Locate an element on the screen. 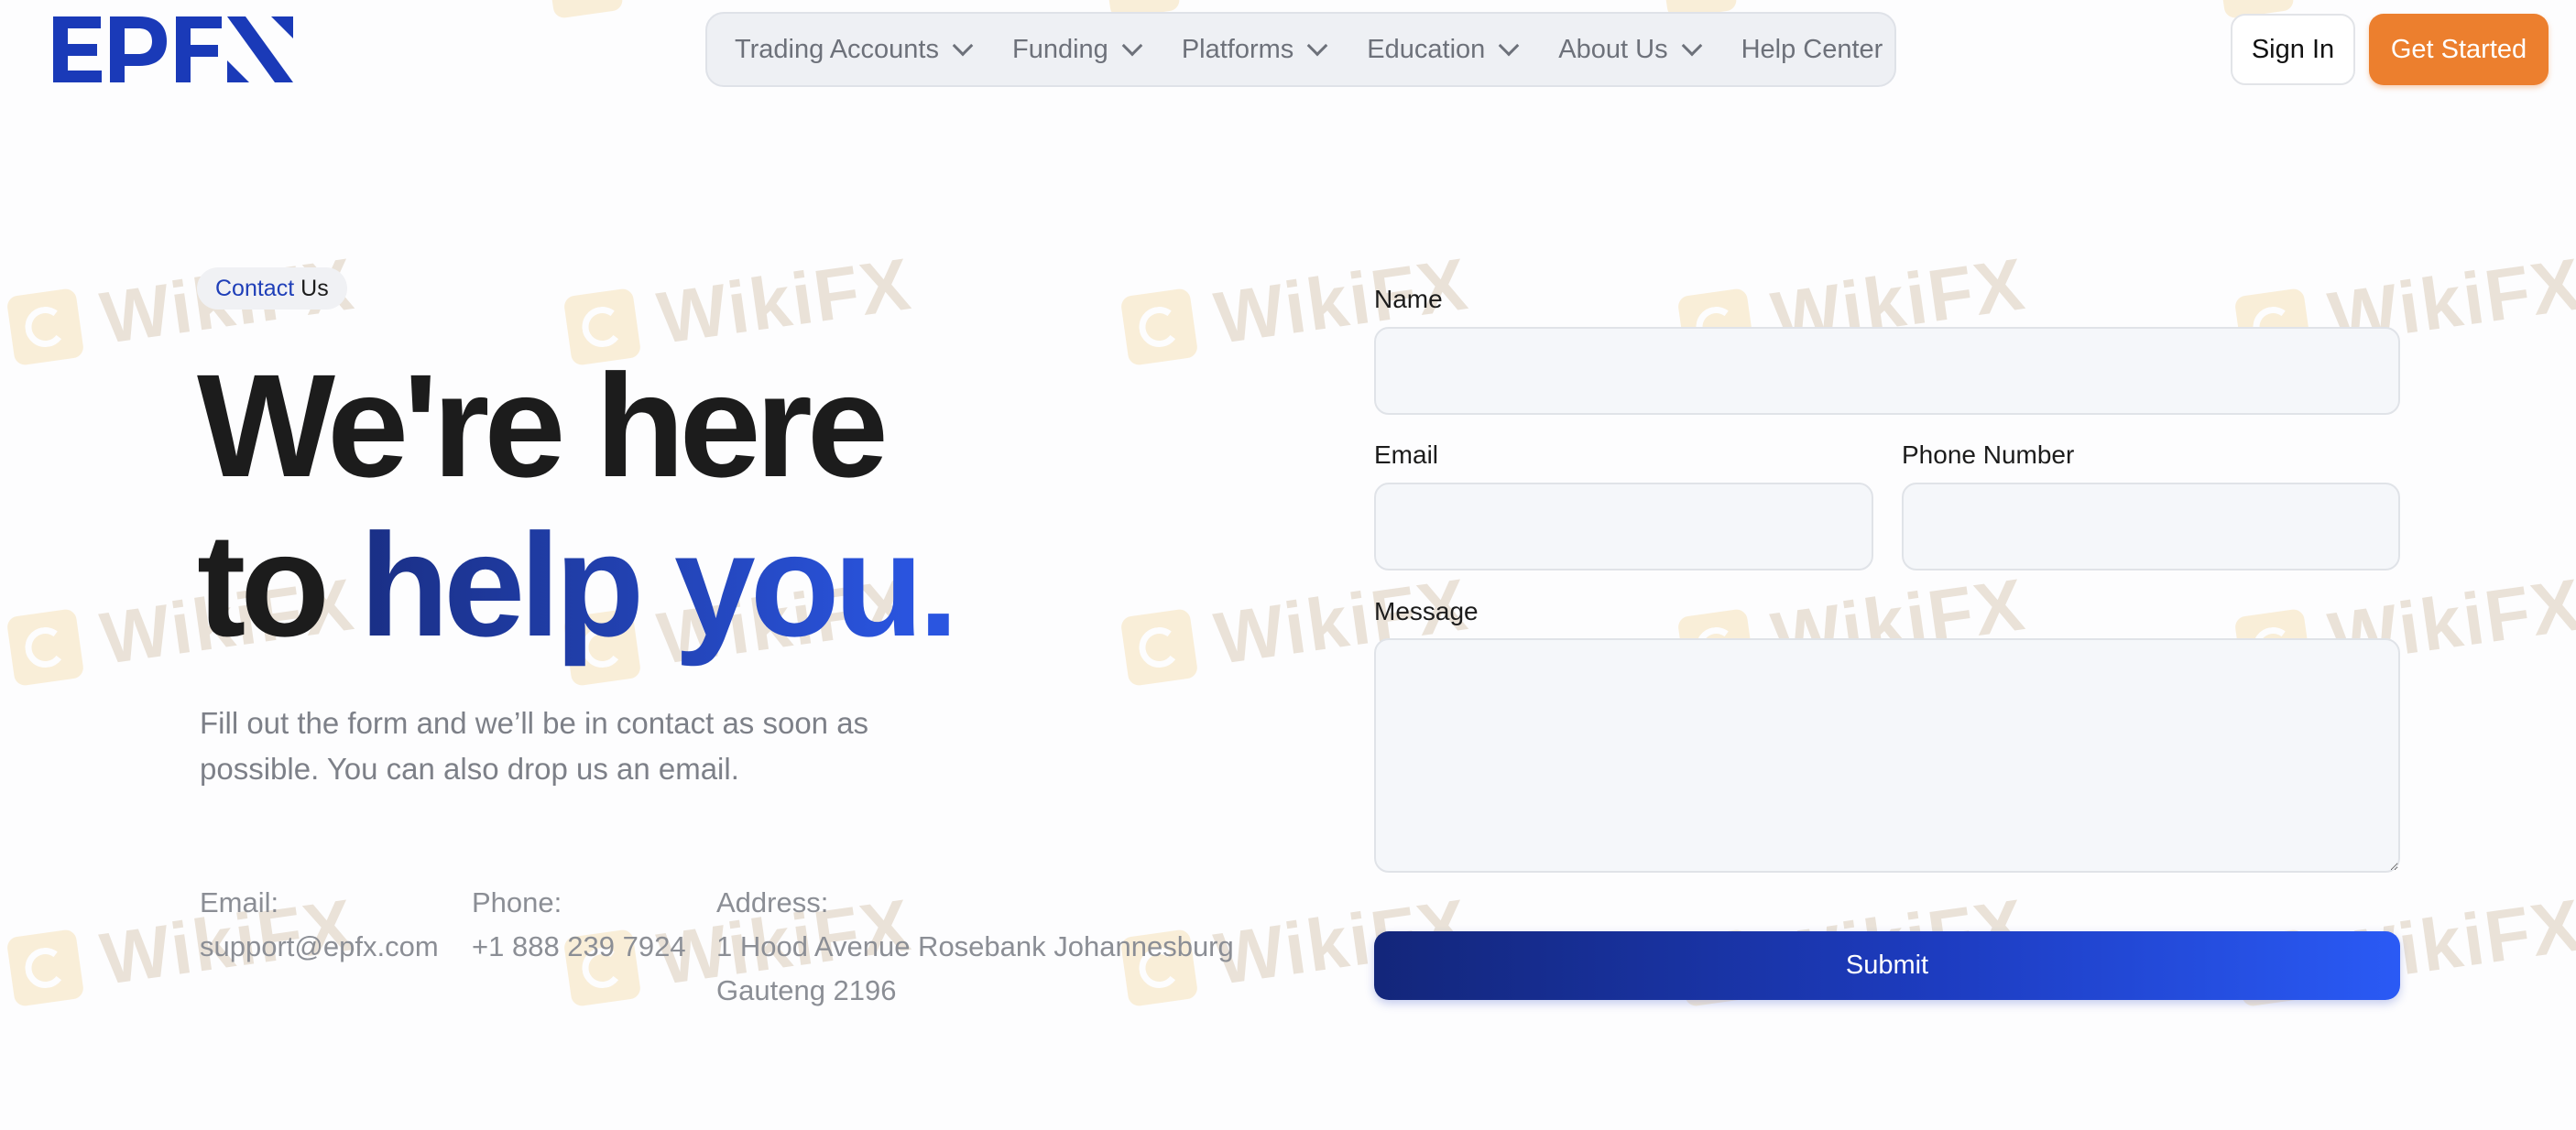 Image resolution: width=2576 pixels, height=1130 pixels. email-label: Email: is located at coordinates (240, 902).